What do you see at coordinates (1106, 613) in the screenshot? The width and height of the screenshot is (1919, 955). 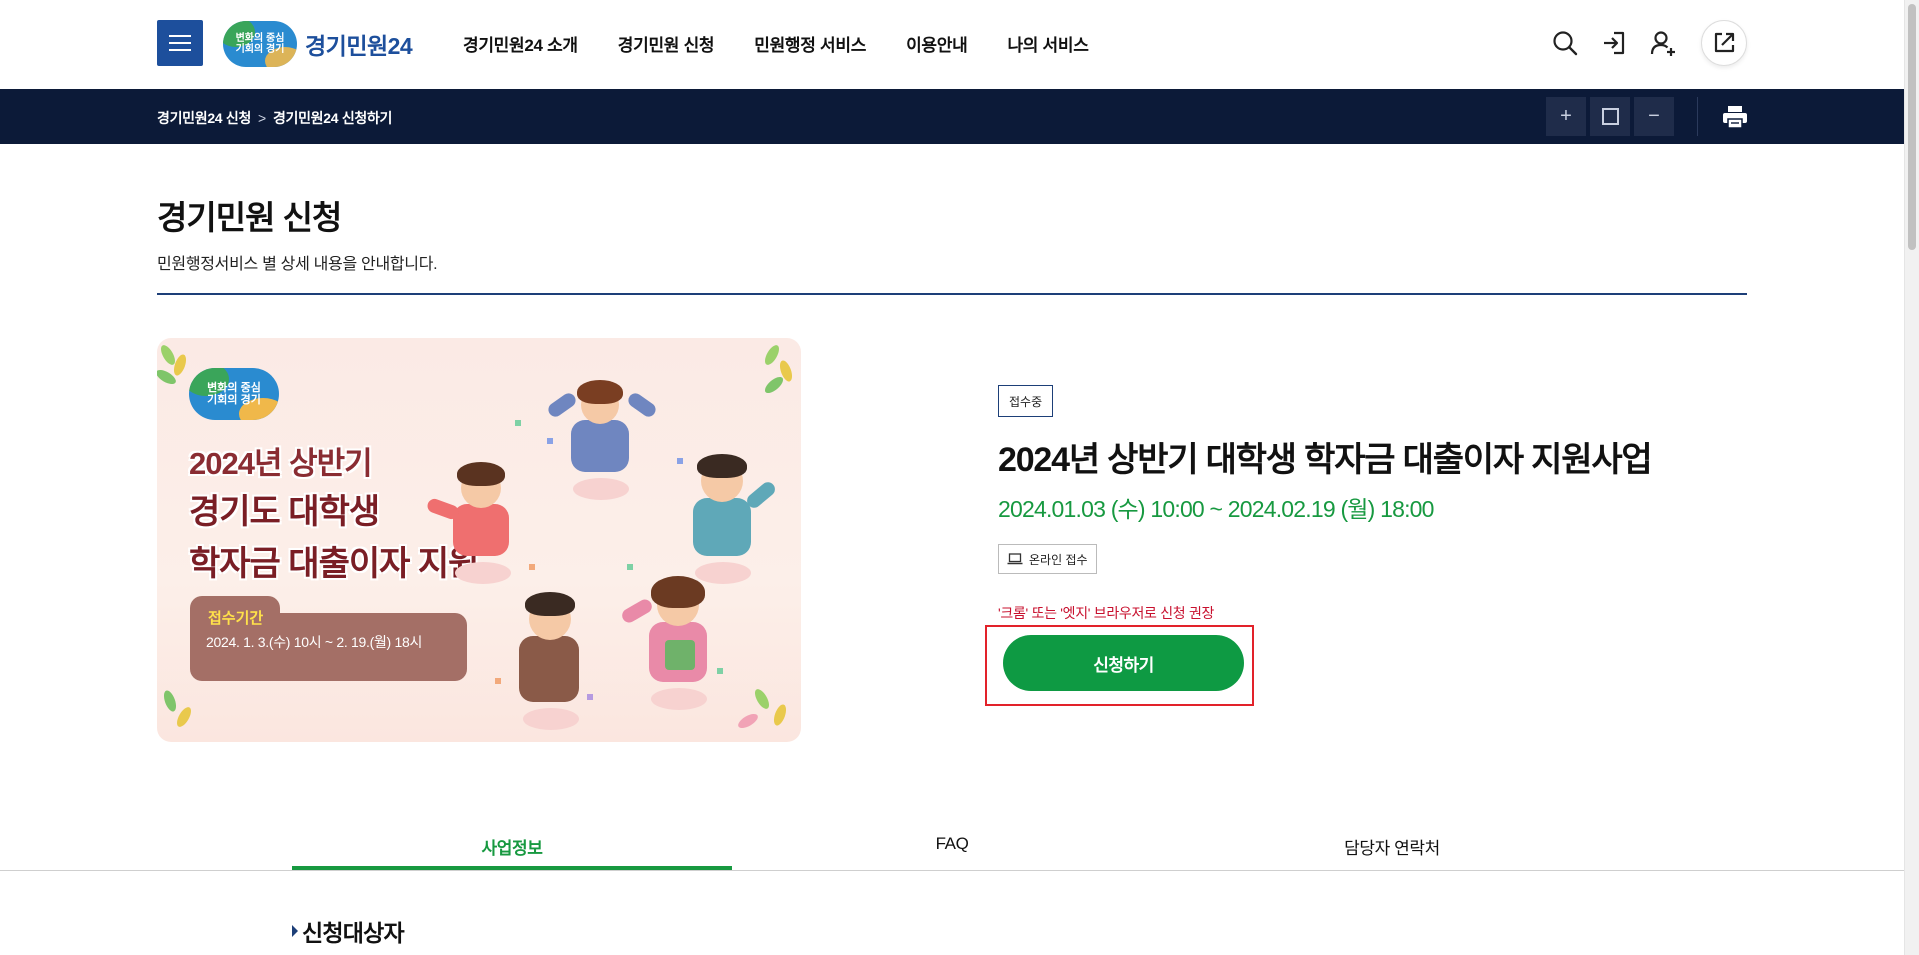 I see `browser-notice: '크롬' 또는 '엣지' 브라우저로 신청 권장` at bounding box center [1106, 613].